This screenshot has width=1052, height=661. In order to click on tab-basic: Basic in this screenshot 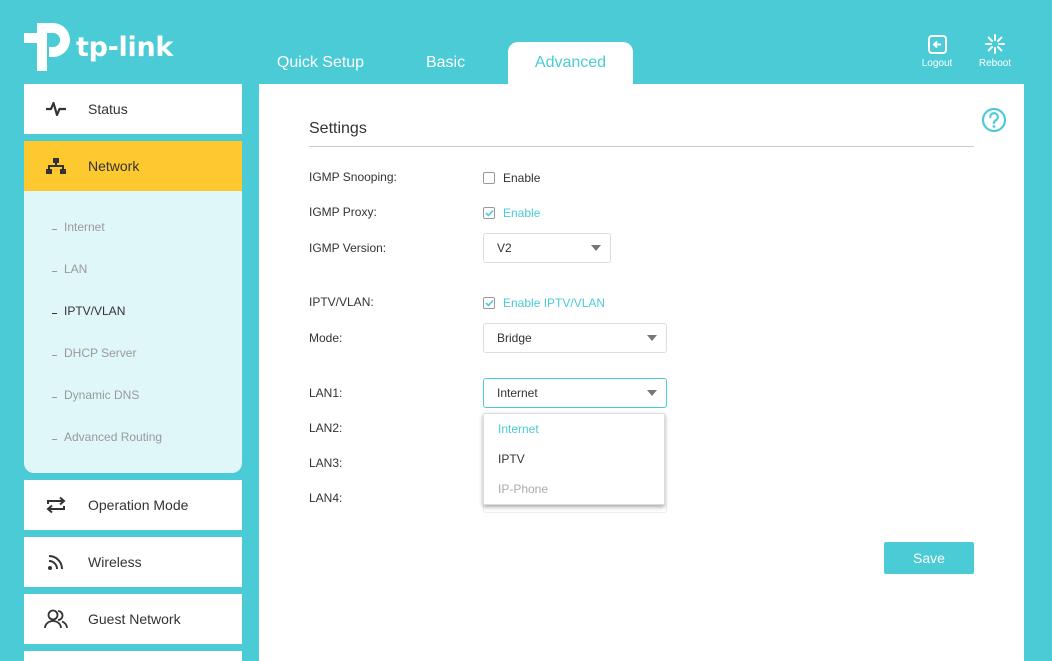, I will do `click(445, 63)`.